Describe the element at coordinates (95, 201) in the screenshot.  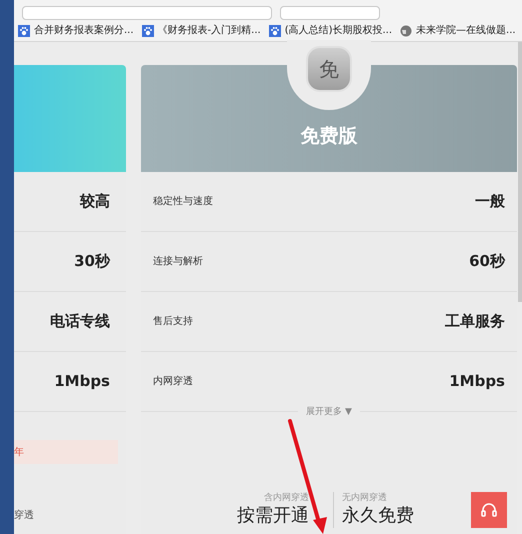
I see `feature-value: 较高` at that location.